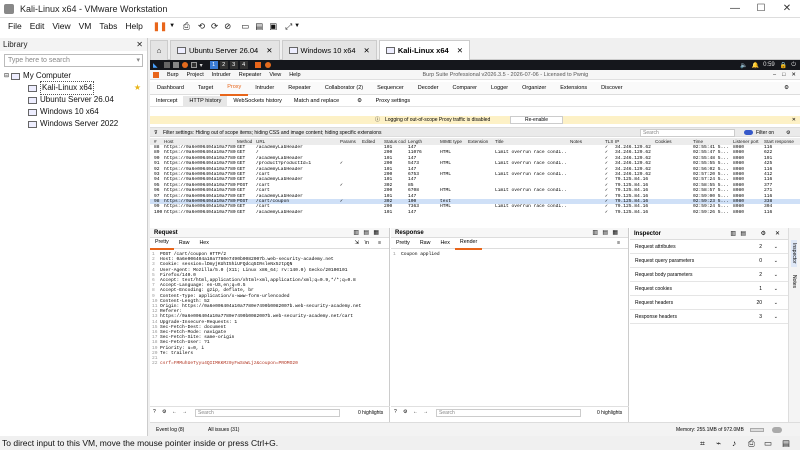 Image resolution: width=800 pixels, height=450 pixels. I want to click on fullscreen-dropdown-icon: ▼, so click(297, 26).